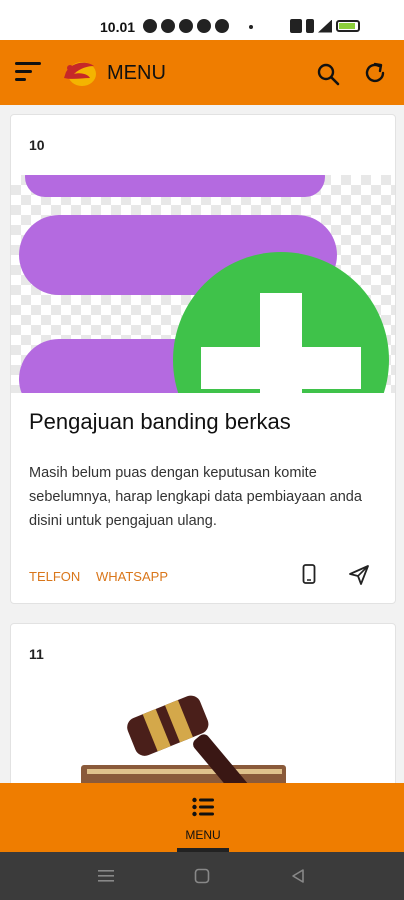 This screenshot has width=404, height=900. Describe the element at coordinates (251, 27) in the screenshot. I see `more-notifications-icon` at that location.